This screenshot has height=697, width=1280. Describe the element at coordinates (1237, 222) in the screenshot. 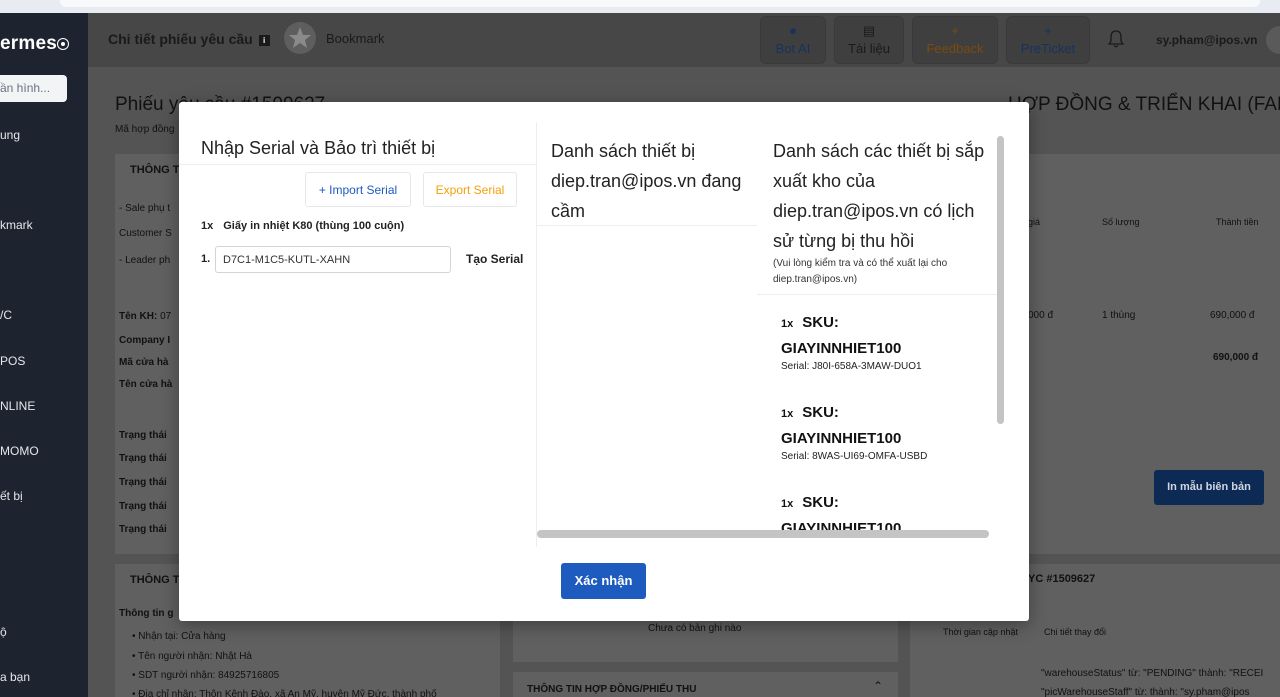

I see `col-total: Thành tiền` at that location.